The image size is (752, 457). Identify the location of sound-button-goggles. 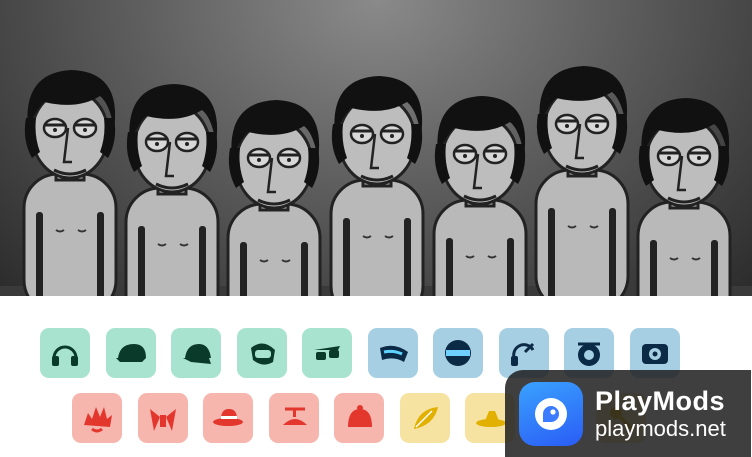
(261, 353).